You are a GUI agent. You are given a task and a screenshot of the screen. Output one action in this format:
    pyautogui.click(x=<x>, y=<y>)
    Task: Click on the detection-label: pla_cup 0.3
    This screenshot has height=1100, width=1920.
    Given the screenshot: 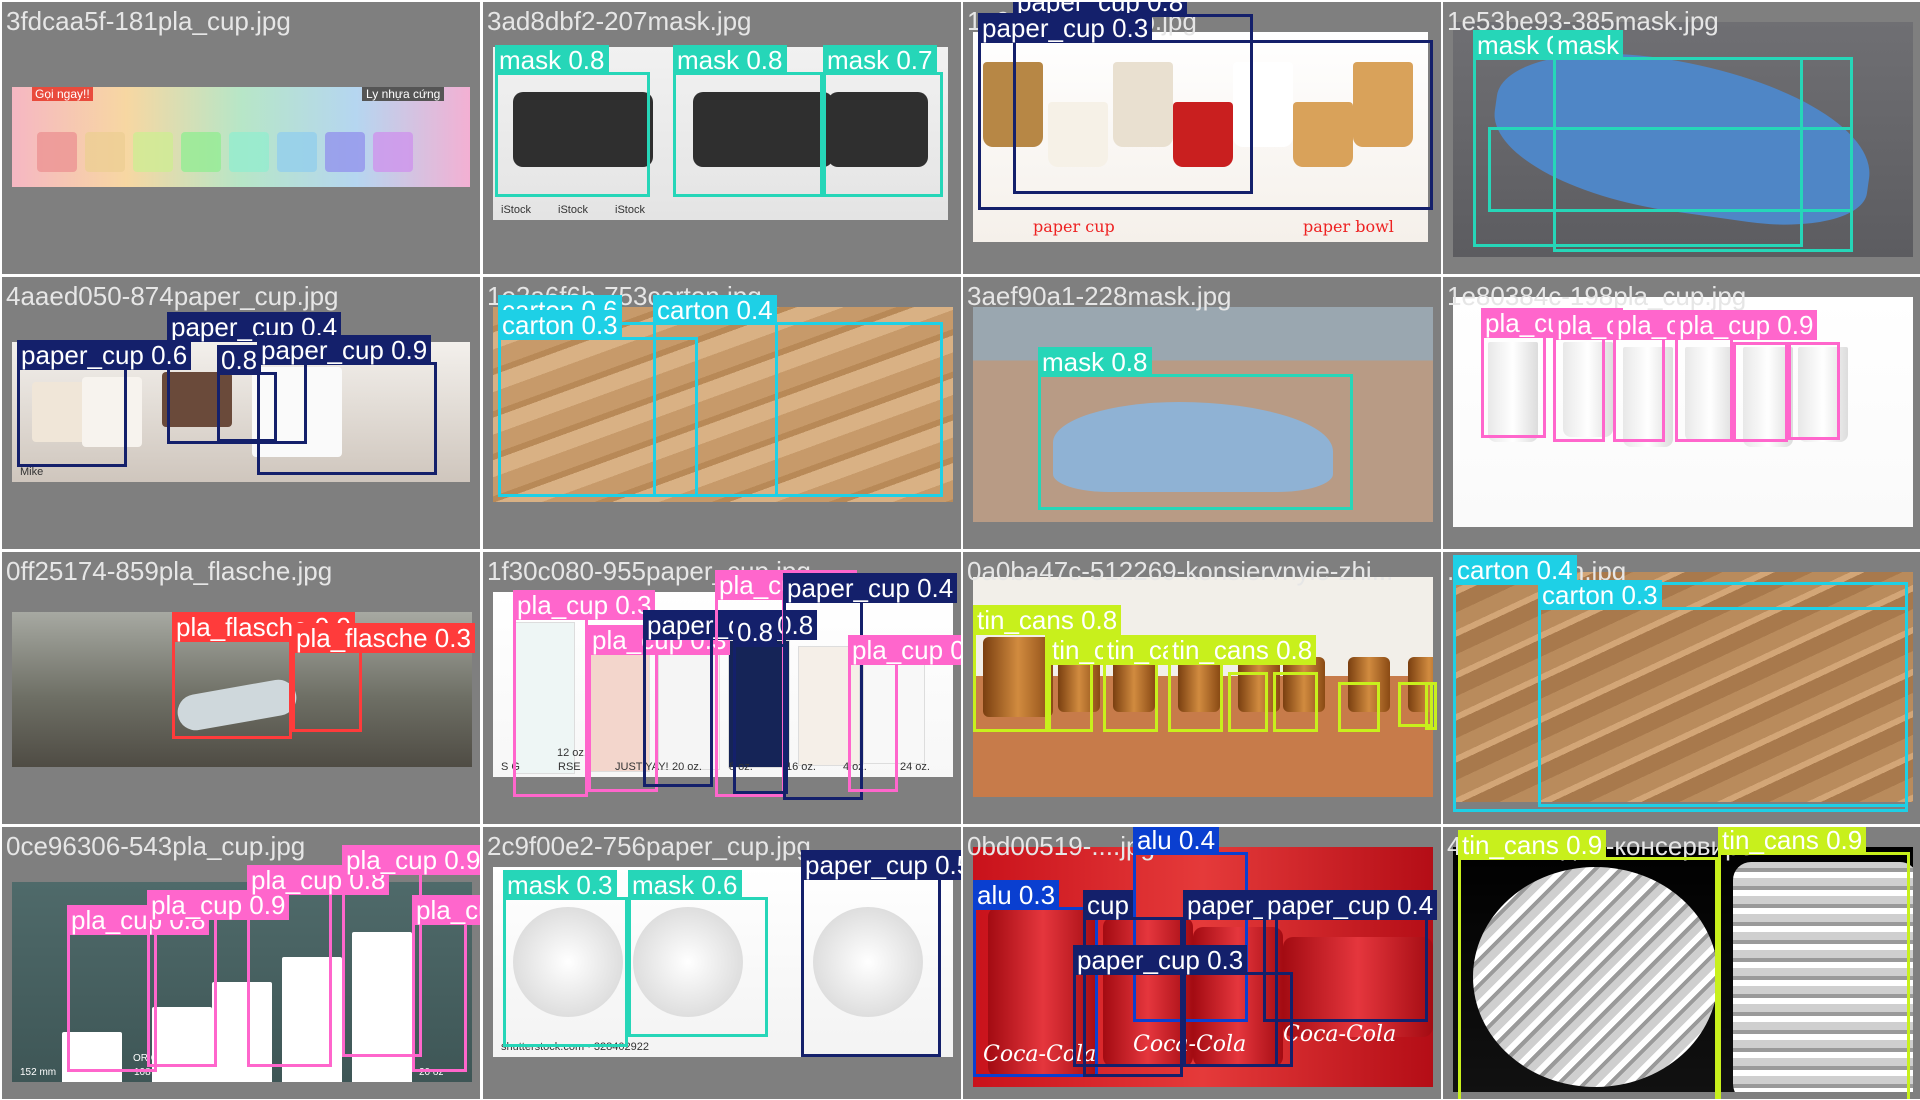 What is the action you would take?
    pyautogui.click(x=584, y=605)
    